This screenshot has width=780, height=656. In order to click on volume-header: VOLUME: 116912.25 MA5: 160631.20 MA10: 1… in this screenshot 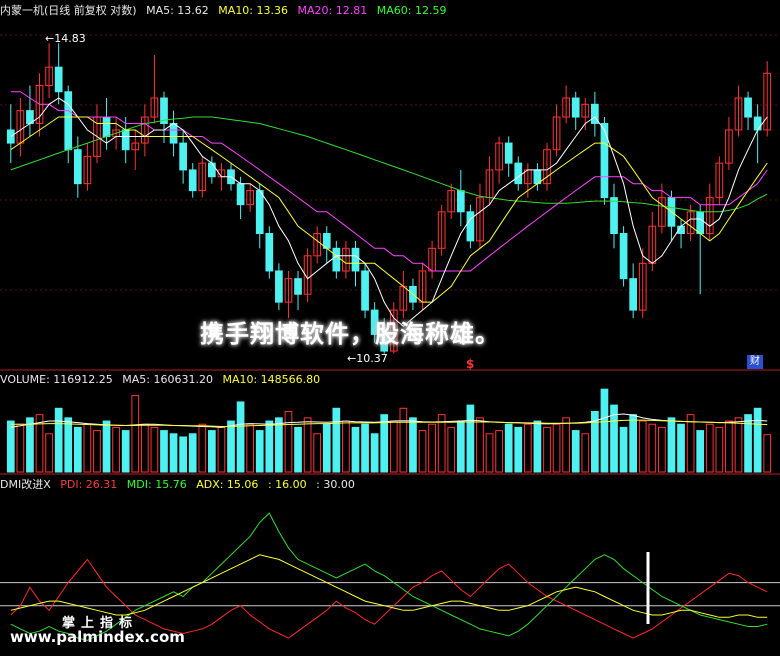, I will do `click(163, 379)`.